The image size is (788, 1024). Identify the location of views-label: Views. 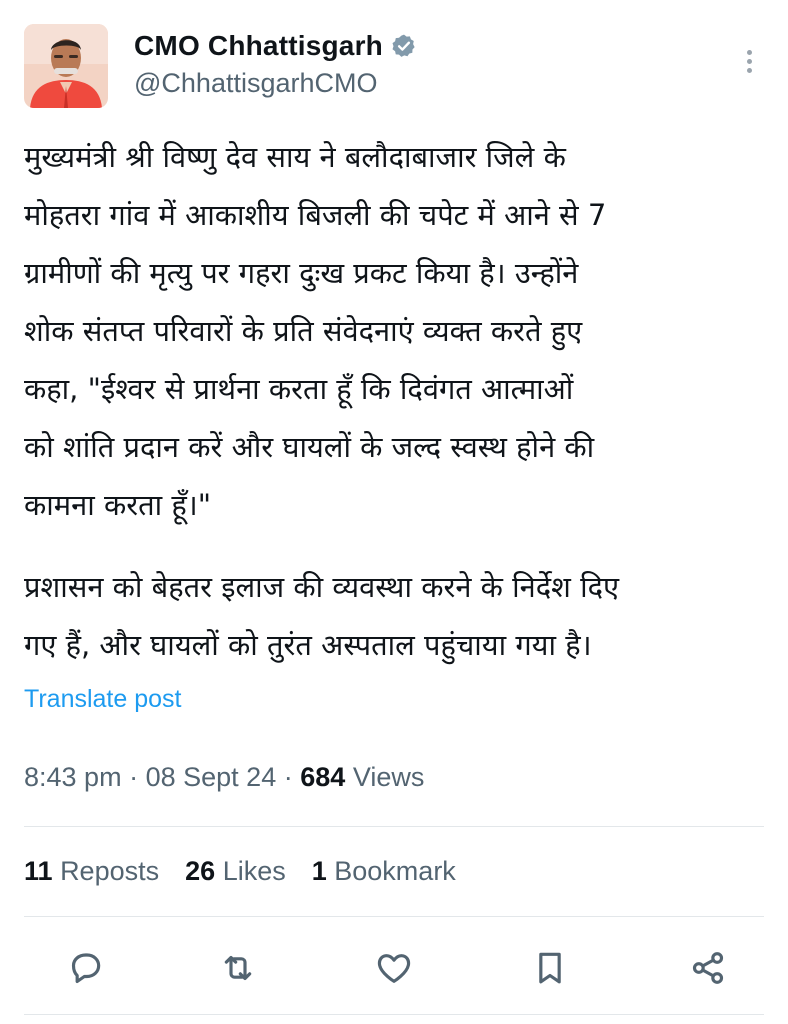
(389, 777).